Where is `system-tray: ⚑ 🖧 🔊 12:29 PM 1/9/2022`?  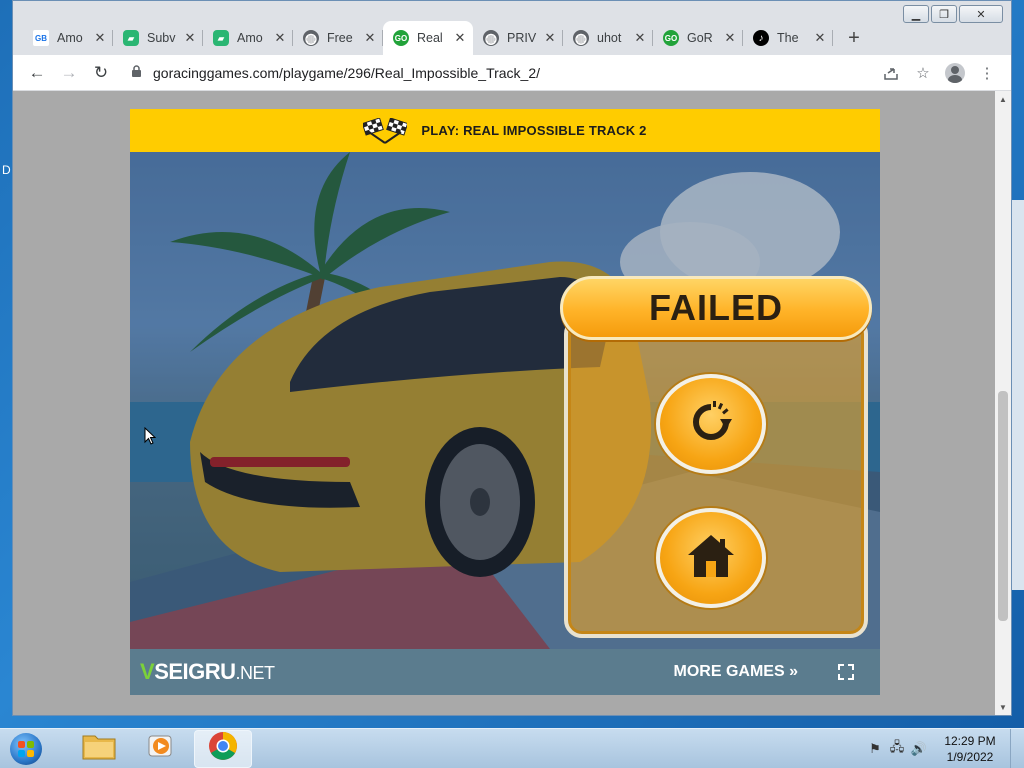
system-tray: ⚑ 🖧 🔊 12:29 PM 1/9/2022 is located at coordinates (944, 748).